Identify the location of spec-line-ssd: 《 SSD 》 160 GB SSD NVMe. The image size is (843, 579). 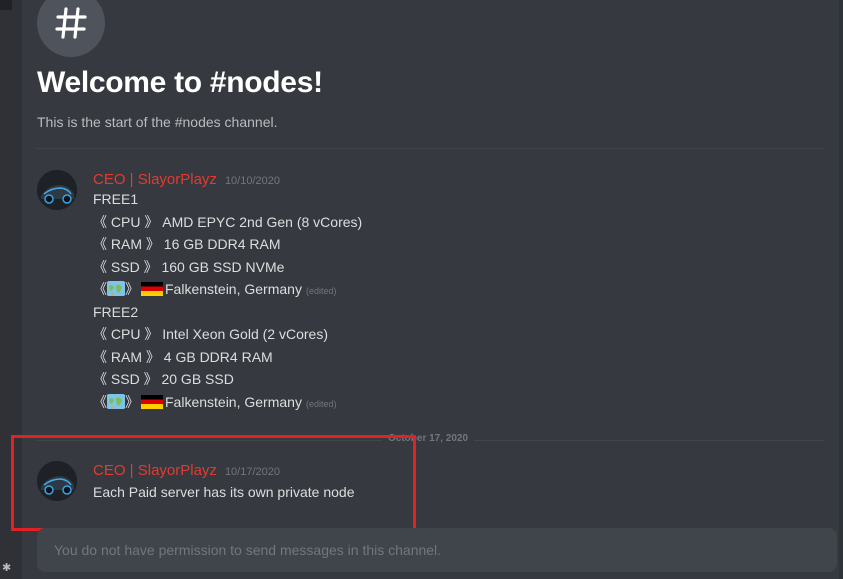
(227, 267).